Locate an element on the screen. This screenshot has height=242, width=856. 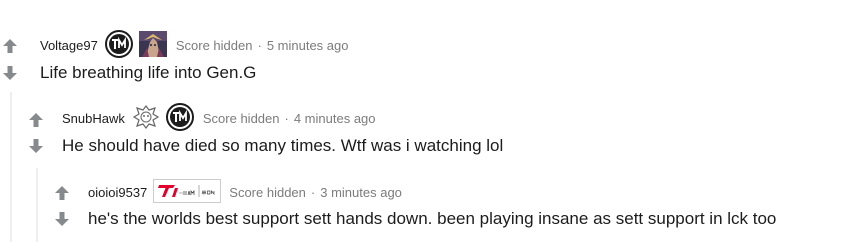
champion-portrait-icon is located at coordinates (153, 45).